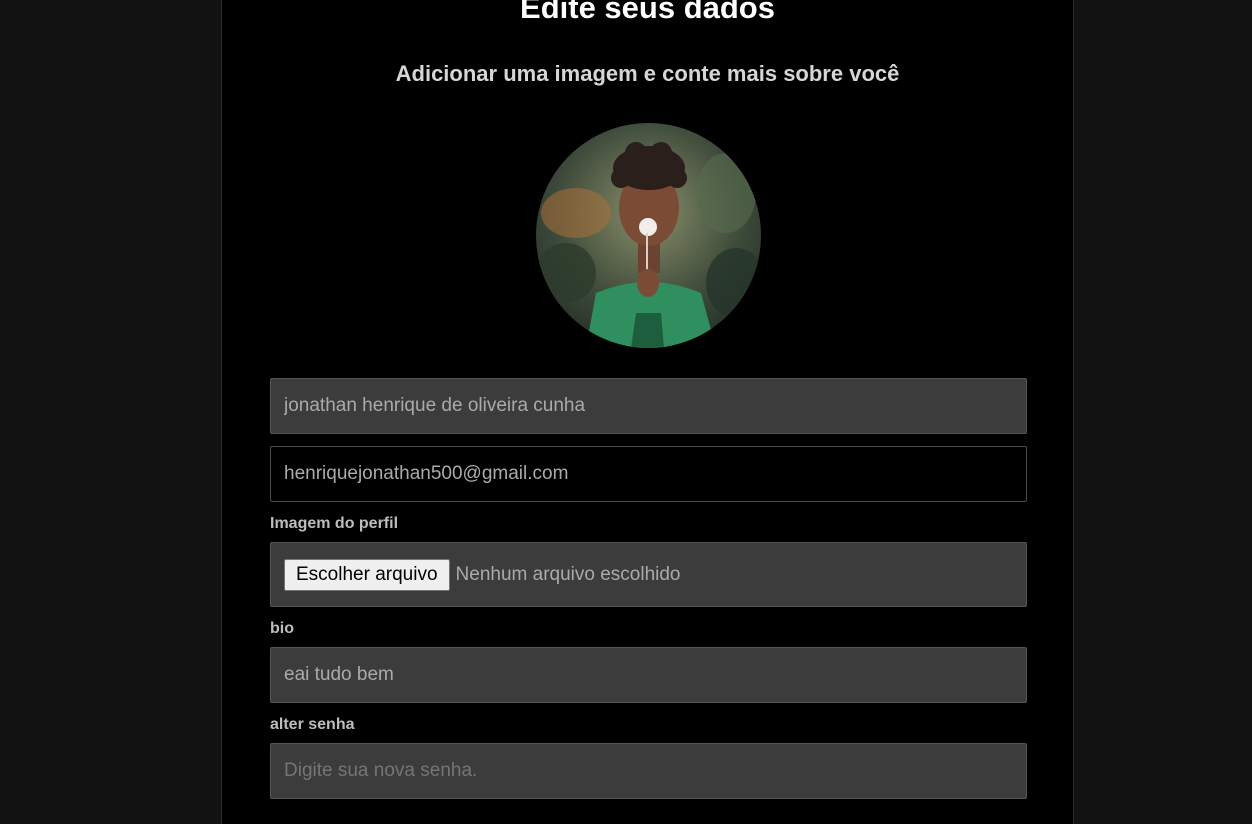  What do you see at coordinates (647, 12) in the screenshot?
I see `page-title: Edite seus dados` at bounding box center [647, 12].